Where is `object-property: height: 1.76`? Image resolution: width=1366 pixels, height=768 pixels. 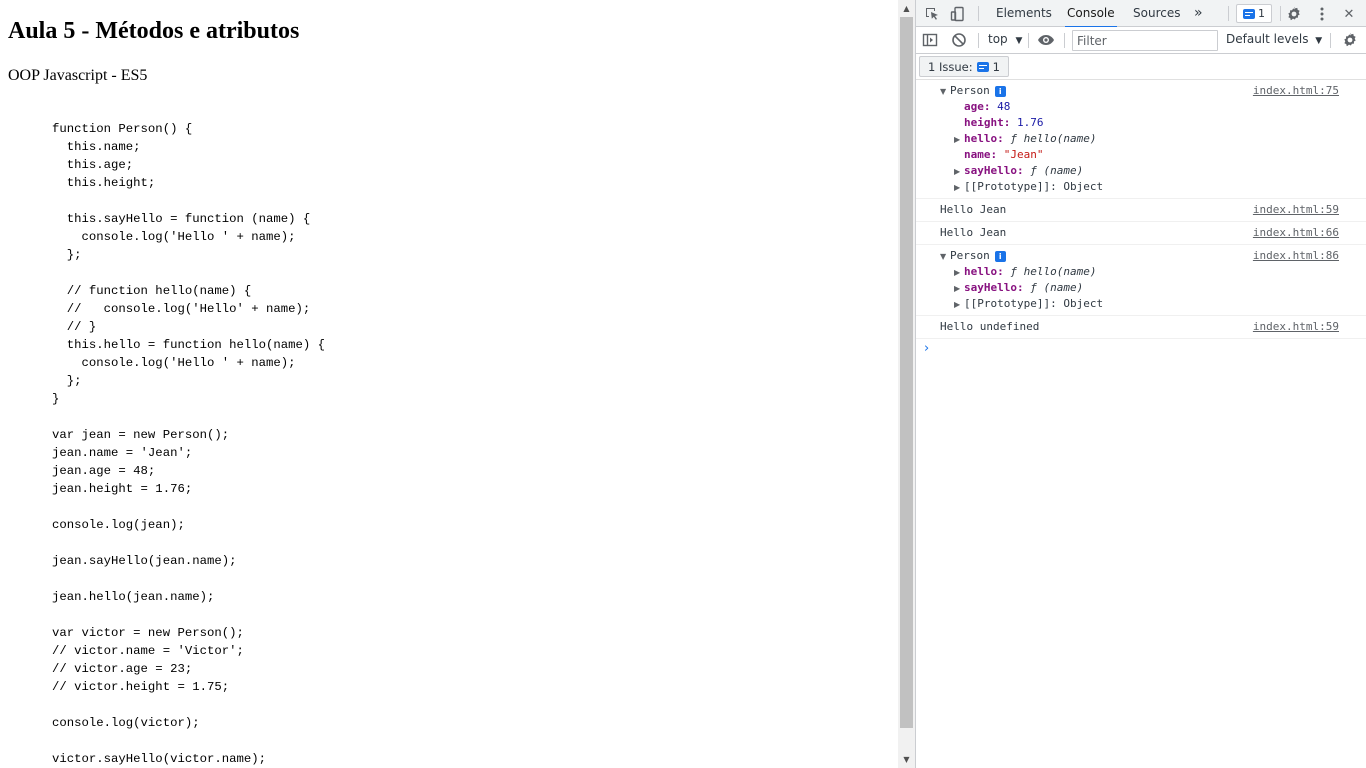
object-property: height: 1.76 is located at coordinates (1004, 122).